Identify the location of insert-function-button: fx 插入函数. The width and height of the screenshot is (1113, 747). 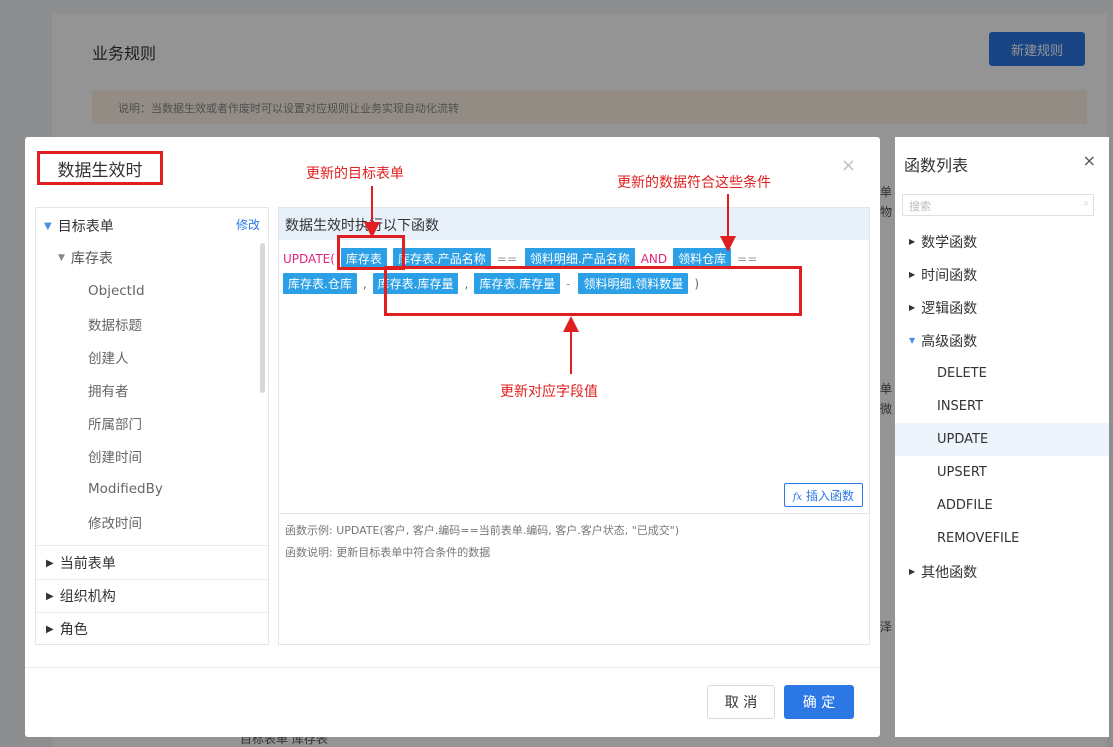
(823, 495).